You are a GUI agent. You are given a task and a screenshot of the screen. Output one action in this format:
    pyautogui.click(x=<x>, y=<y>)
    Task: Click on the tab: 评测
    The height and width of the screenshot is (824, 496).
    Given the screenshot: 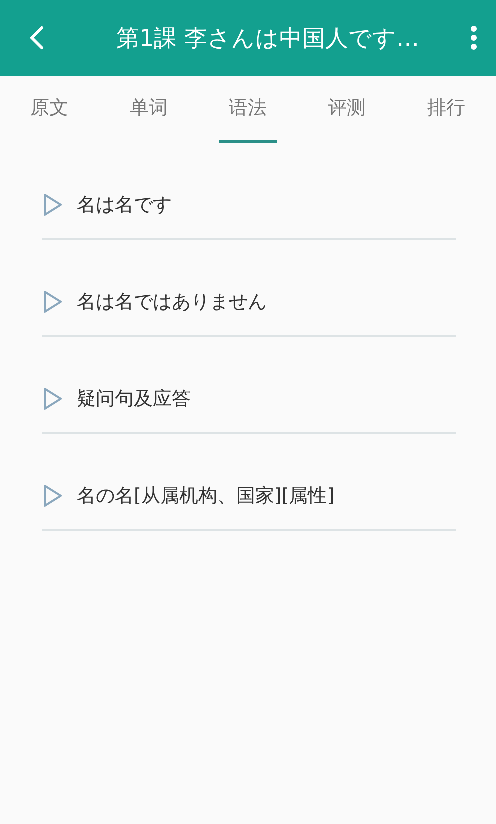 What is the action you would take?
    pyautogui.click(x=347, y=109)
    